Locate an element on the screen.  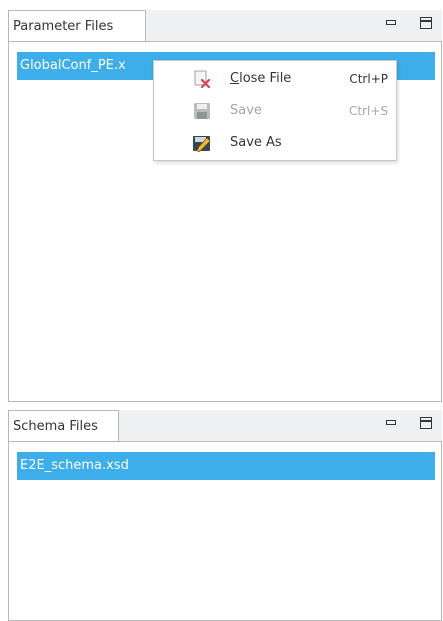
save-icon is located at coordinates (202, 111).